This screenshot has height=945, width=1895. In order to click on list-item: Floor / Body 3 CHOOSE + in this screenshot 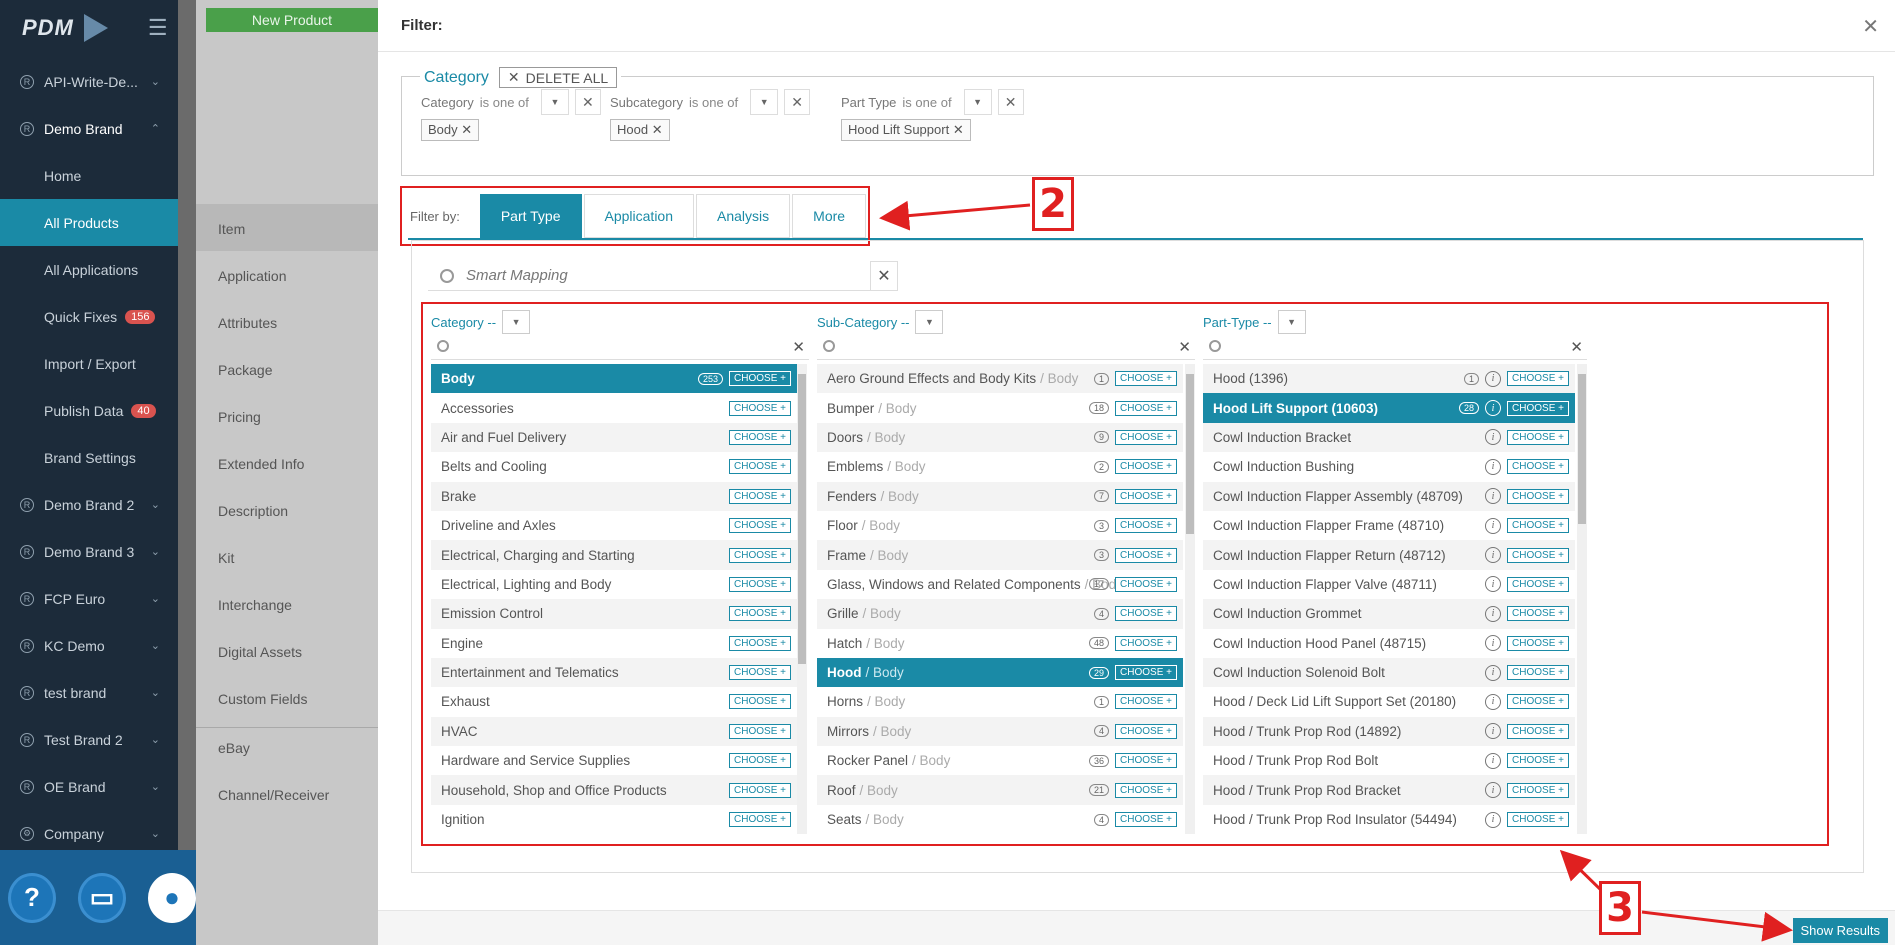, I will do `click(1000, 525)`.